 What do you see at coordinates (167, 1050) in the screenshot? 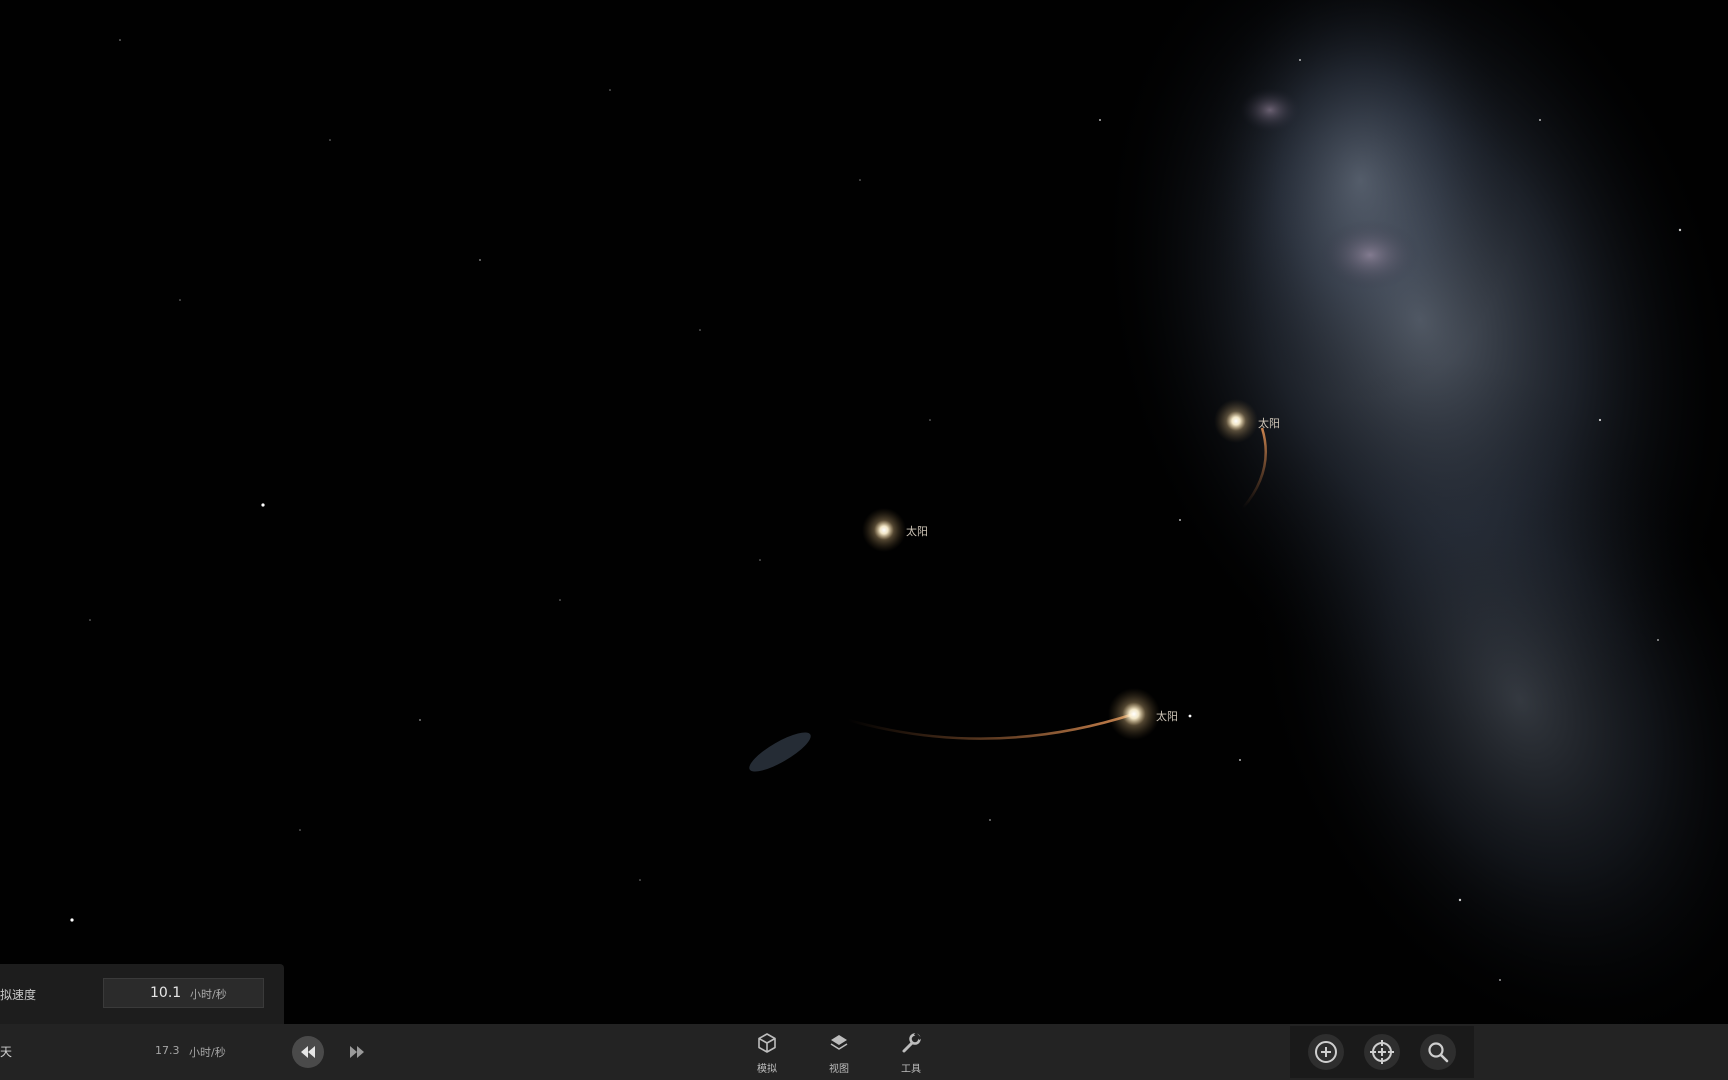
I see `rate-value: 17.3` at bounding box center [167, 1050].